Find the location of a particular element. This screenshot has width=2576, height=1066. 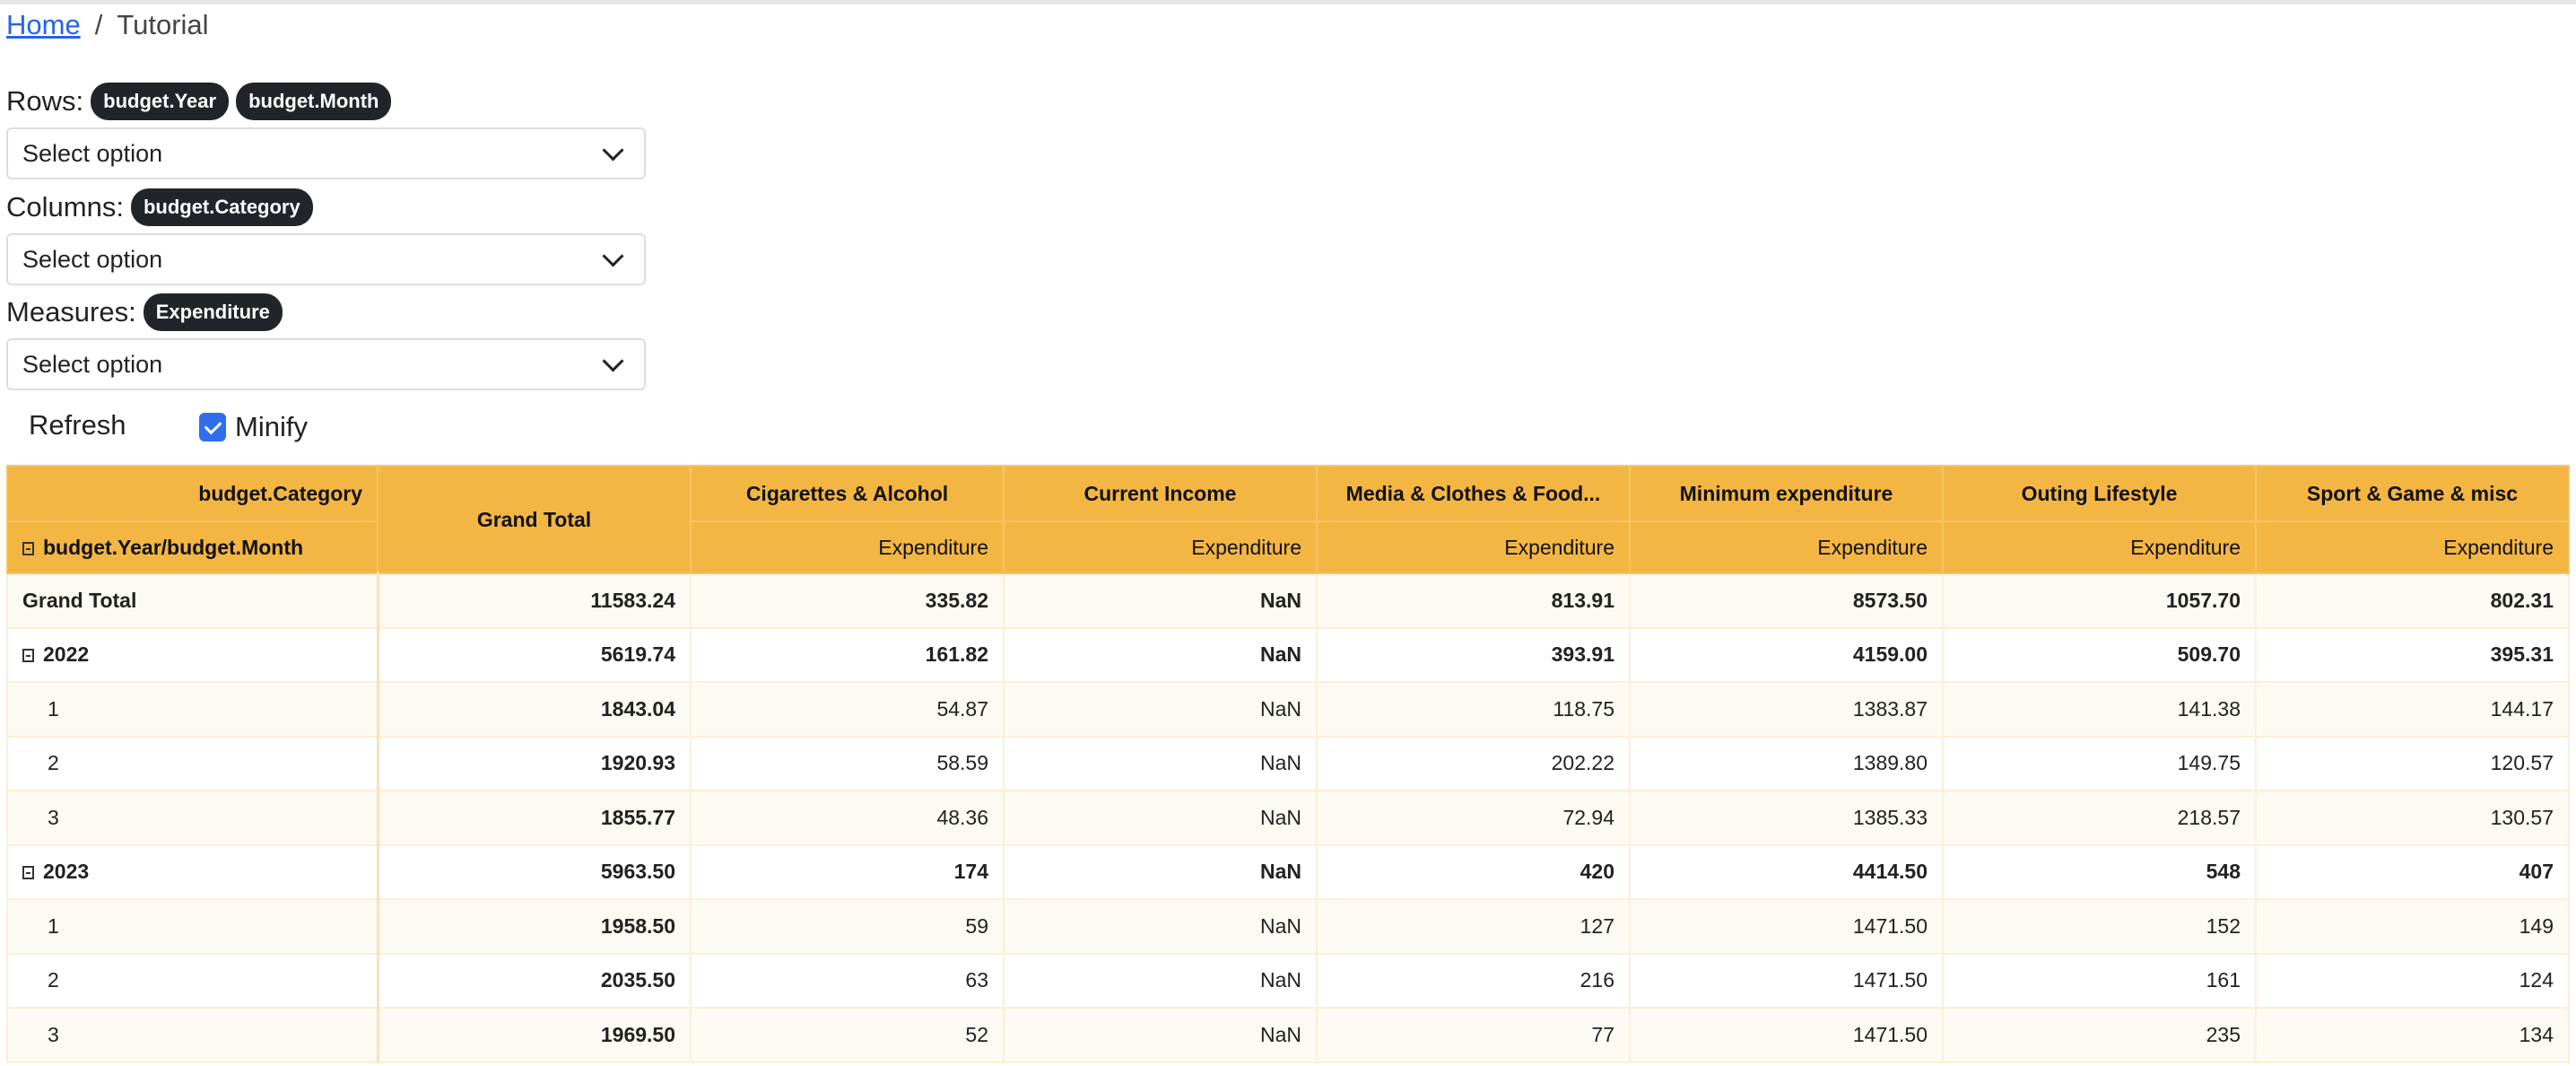

value-cell: 152 is located at coordinates (2099, 926).